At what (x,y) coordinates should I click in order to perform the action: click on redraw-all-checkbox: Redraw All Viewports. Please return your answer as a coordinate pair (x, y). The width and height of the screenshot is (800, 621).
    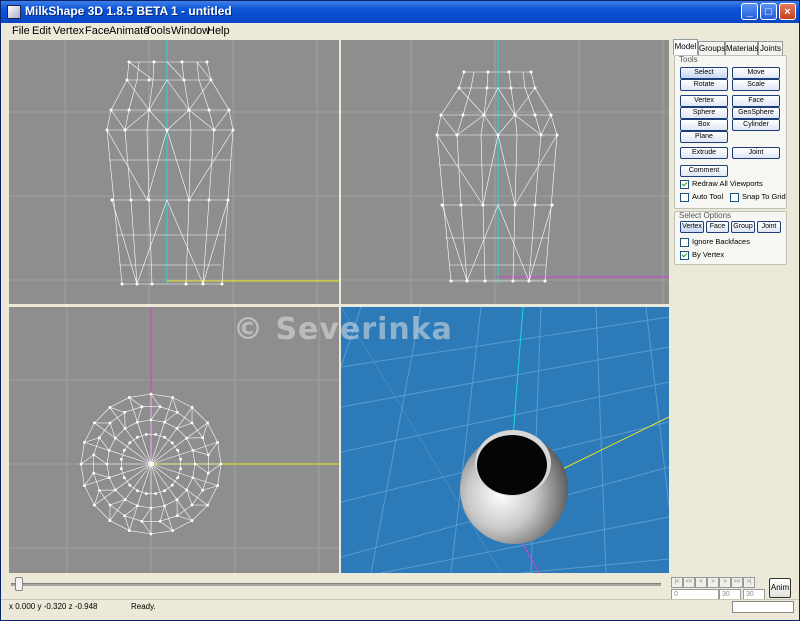
    Looking at the image, I should click on (721, 184).